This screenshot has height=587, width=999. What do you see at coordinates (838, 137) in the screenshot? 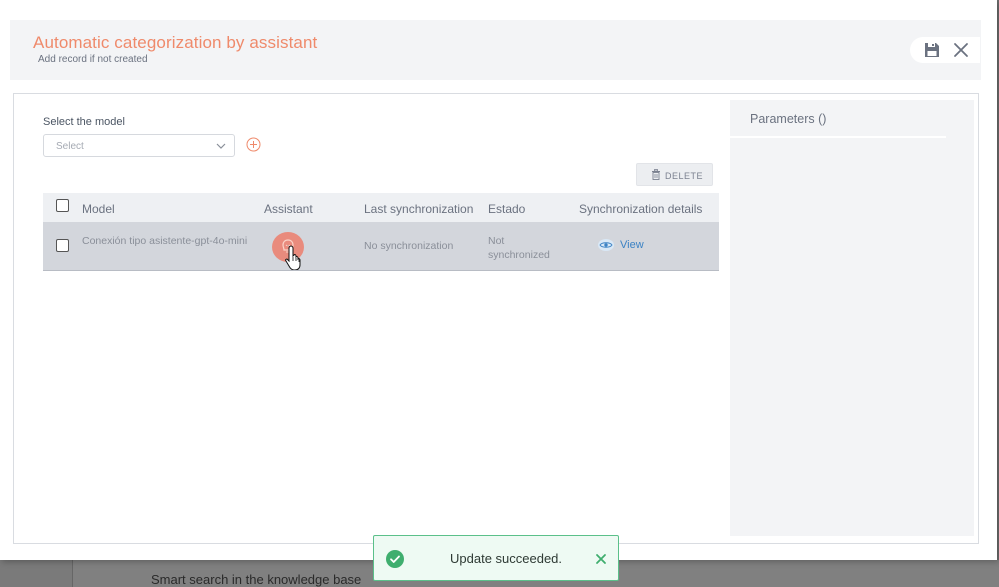
I see `parameters-divider` at bounding box center [838, 137].